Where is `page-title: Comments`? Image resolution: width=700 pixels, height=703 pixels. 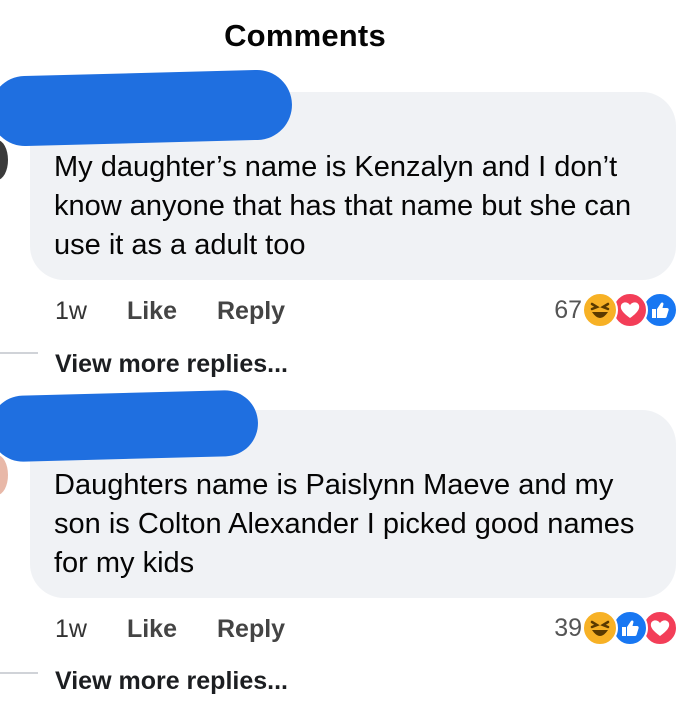 page-title: Comments is located at coordinates (305, 35).